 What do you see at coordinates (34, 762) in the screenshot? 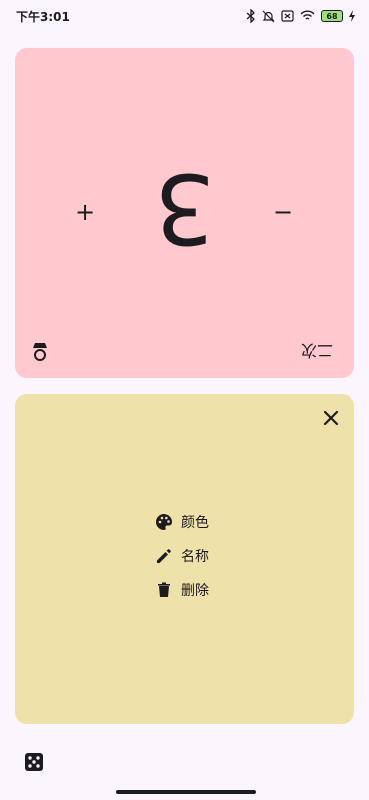
I see `dice-icon` at bounding box center [34, 762].